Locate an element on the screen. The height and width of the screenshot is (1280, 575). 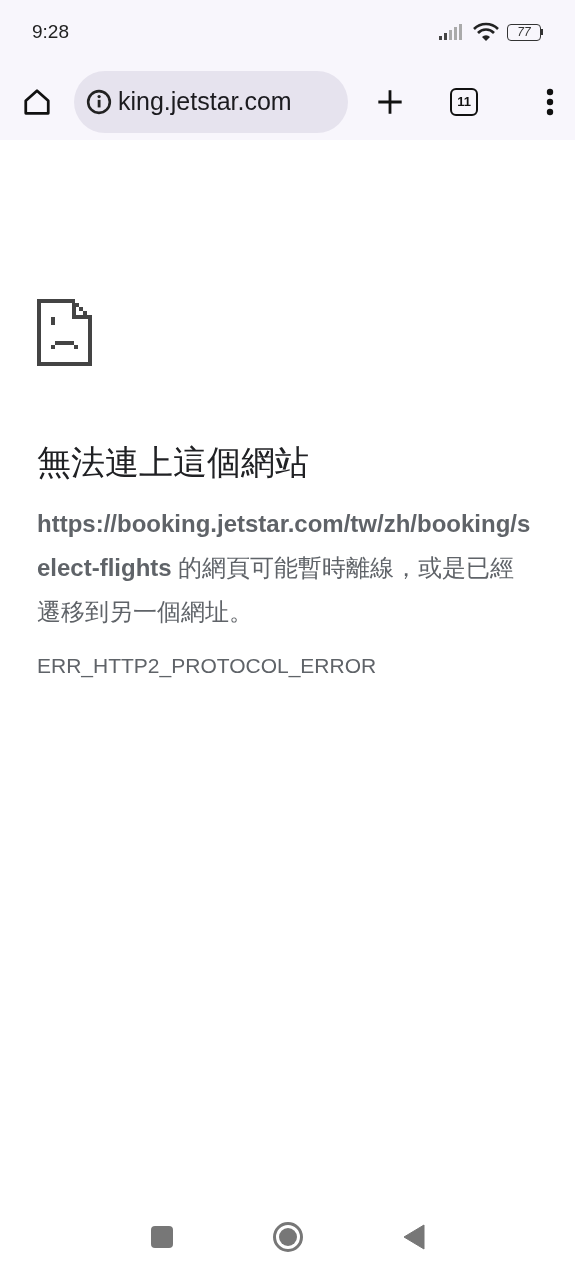
status-time: 9:28 is located at coordinates (50, 31).